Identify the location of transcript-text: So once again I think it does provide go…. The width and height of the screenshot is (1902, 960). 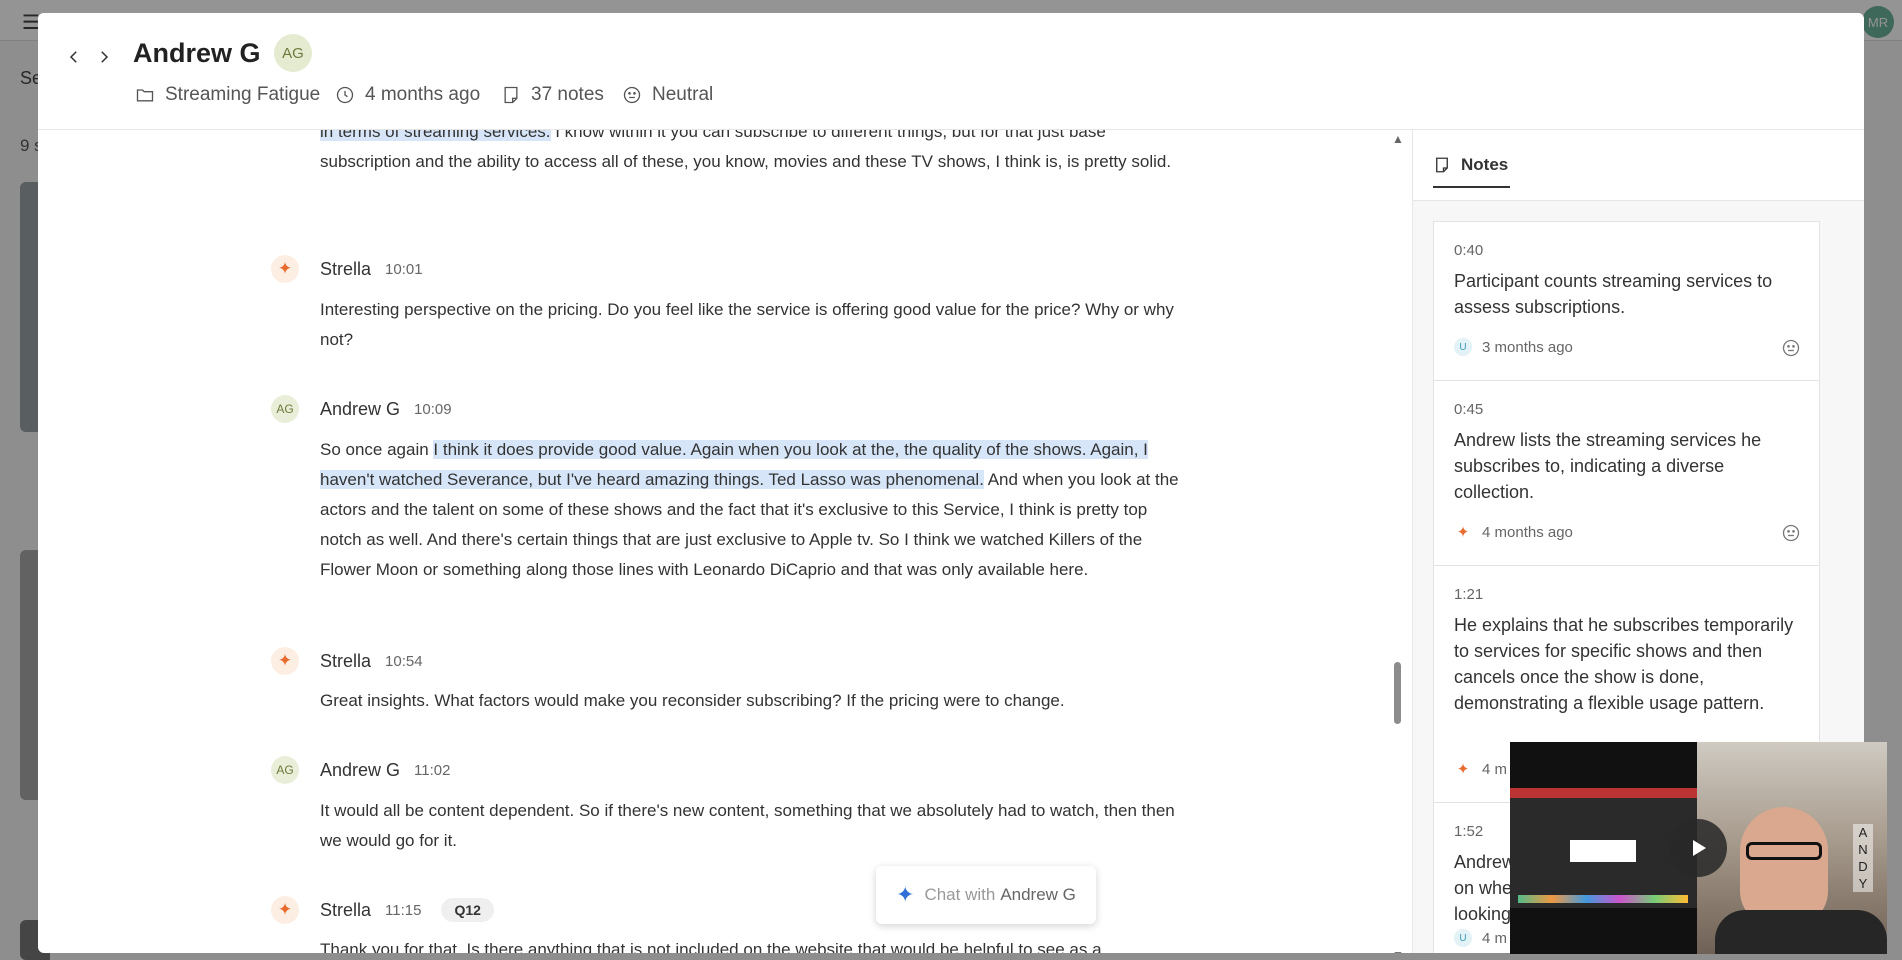
(755, 510).